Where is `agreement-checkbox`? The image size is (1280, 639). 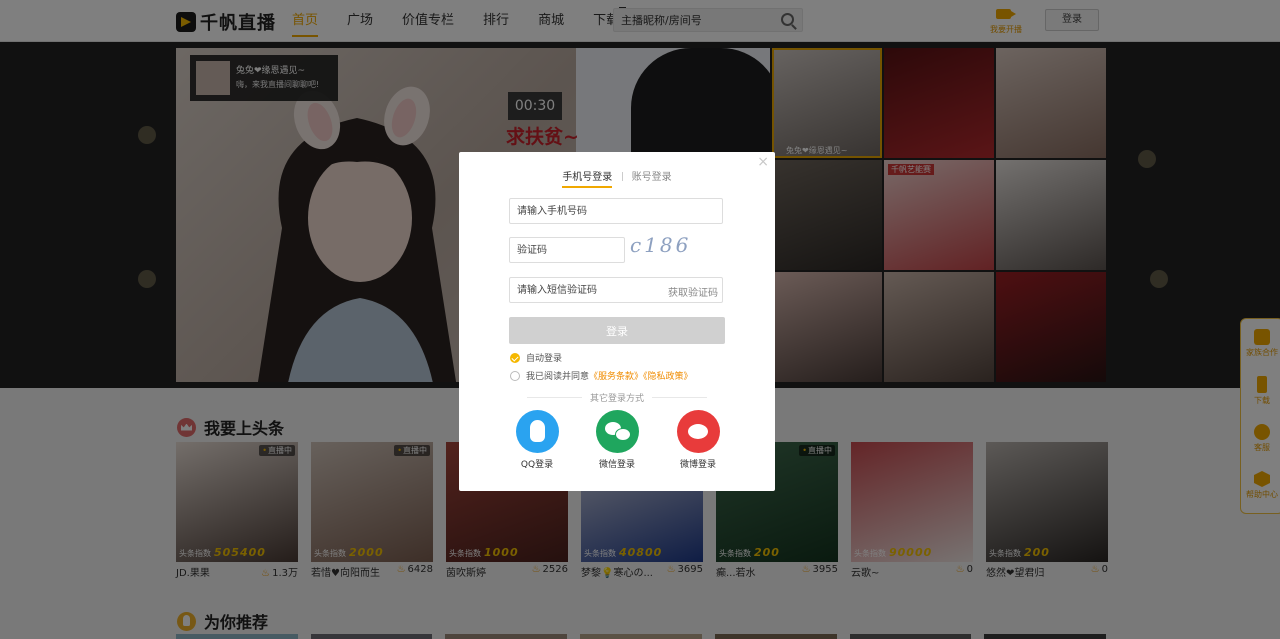 agreement-checkbox is located at coordinates (515, 375).